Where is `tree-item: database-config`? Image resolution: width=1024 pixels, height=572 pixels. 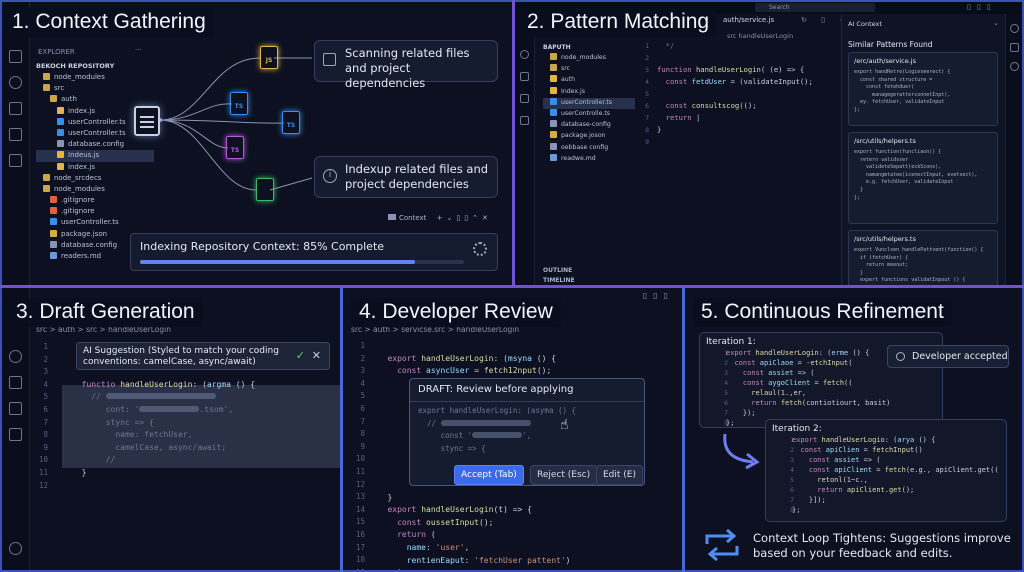
tree-item: database-config is located at coordinates (589, 125).